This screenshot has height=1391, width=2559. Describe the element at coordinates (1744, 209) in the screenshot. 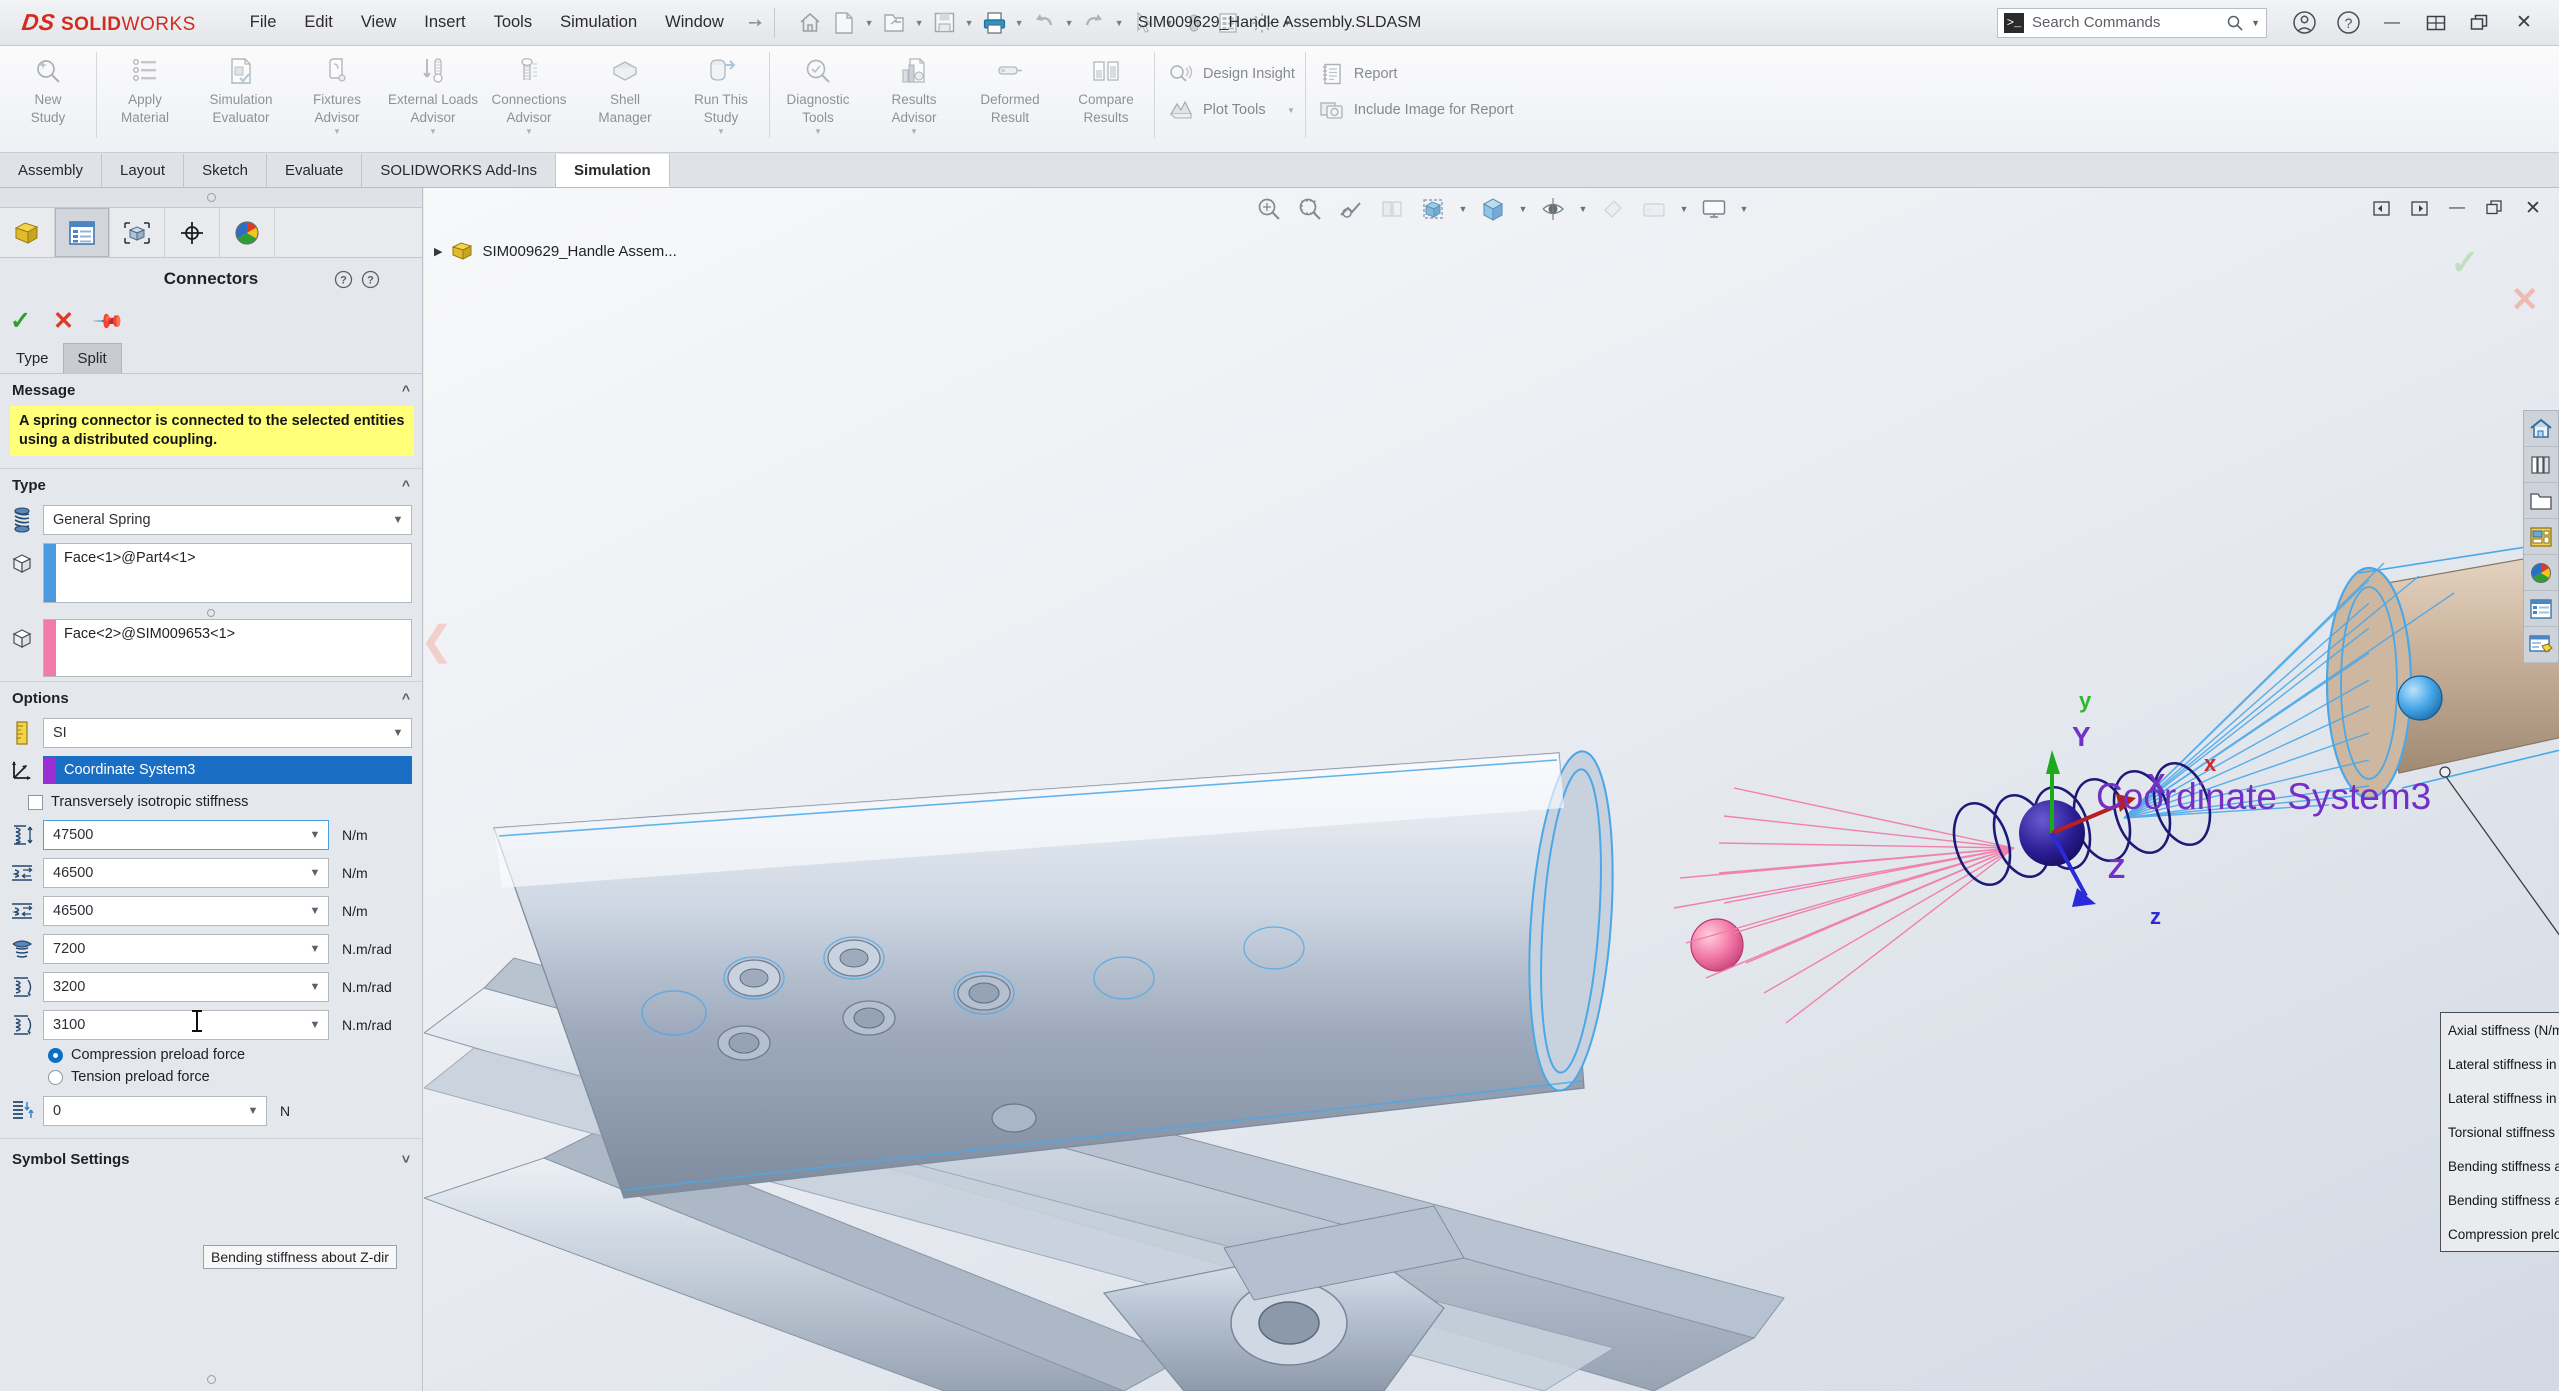

I see `view-settings-caret-icon: ▼` at that location.